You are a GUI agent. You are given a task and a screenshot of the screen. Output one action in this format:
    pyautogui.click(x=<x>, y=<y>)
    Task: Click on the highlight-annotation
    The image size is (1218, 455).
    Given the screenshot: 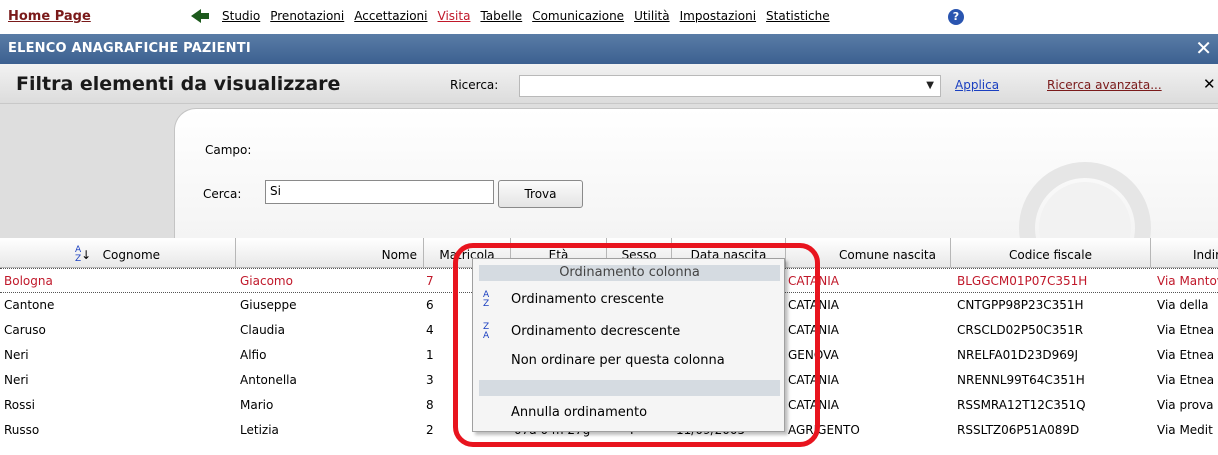 What is the action you would take?
    pyautogui.click(x=636, y=345)
    